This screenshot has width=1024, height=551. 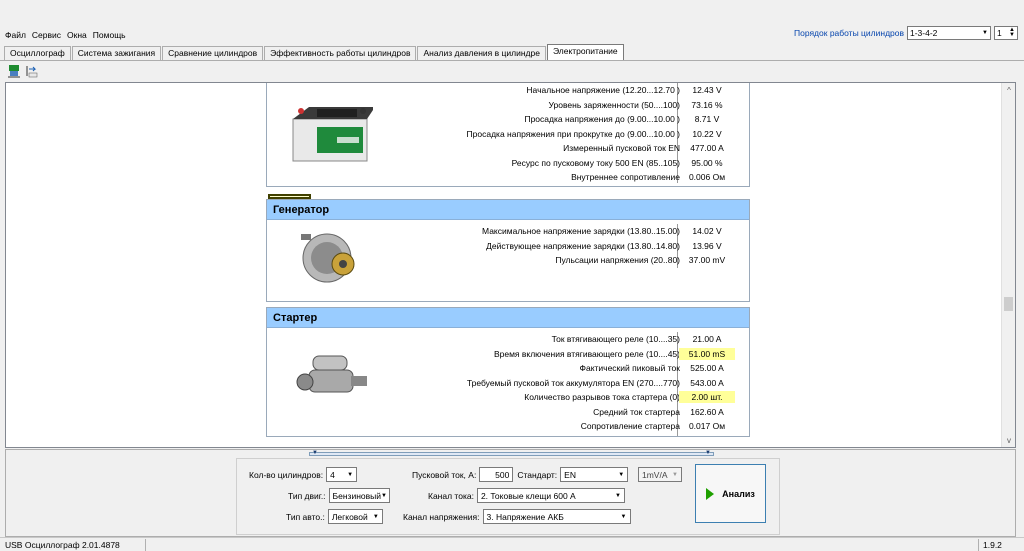 What do you see at coordinates (583, 148) in the screenshot?
I see `param-row: Измеренный пусковой ток EN 477.00 A` at bounding box center [583, 148].